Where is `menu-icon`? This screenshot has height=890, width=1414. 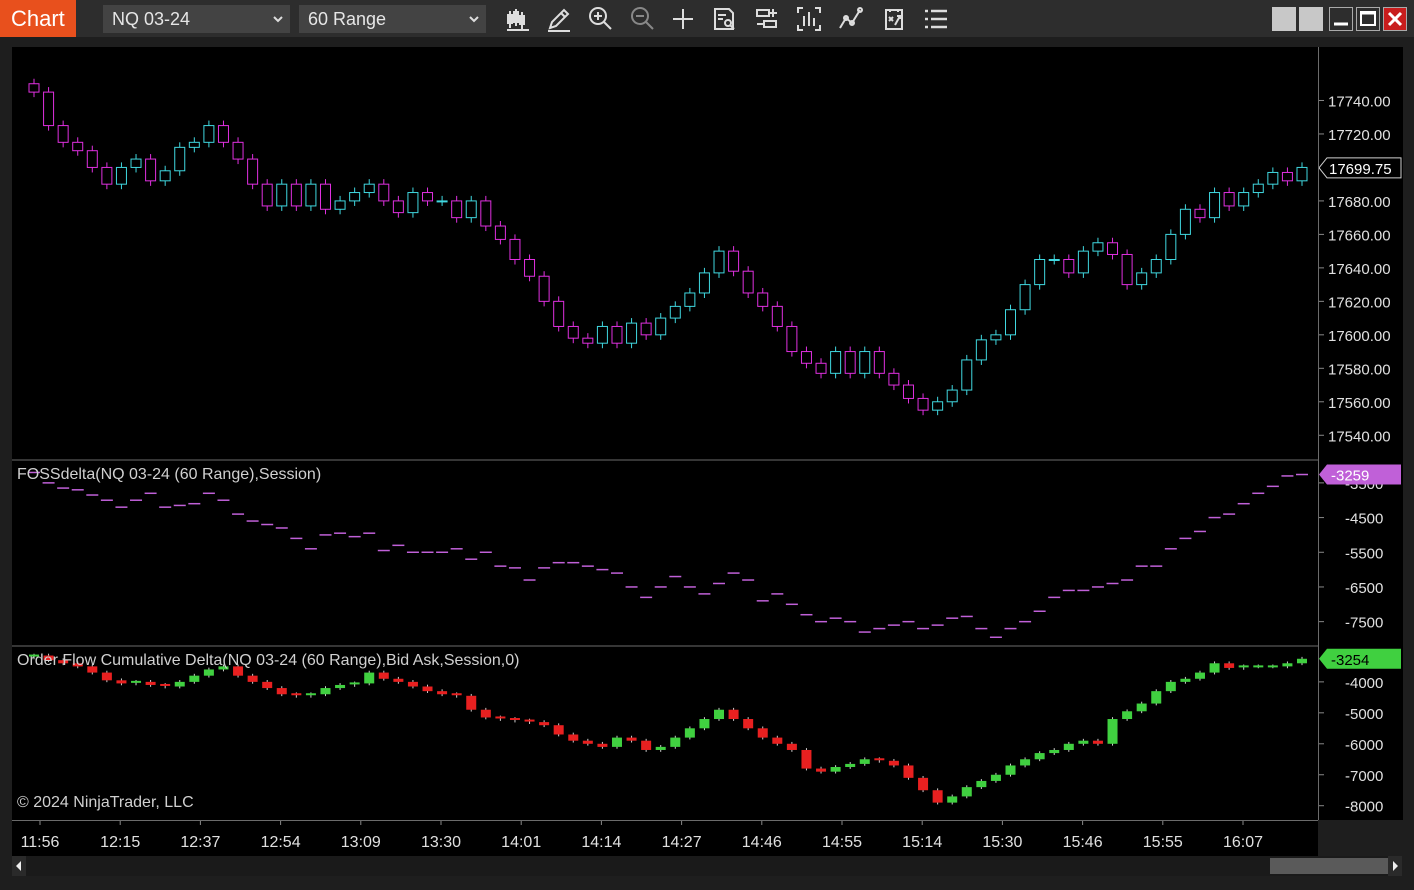
menu-icon is located at coordinates (936, 19).